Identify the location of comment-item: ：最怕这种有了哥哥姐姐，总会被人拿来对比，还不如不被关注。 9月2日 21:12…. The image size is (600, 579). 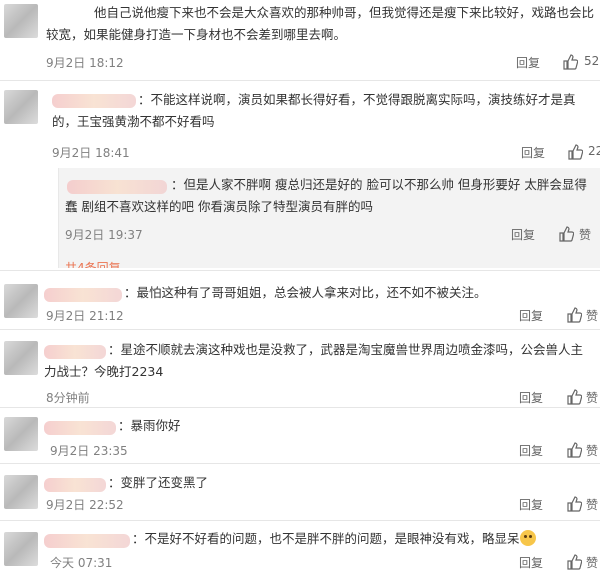
(300, 300).